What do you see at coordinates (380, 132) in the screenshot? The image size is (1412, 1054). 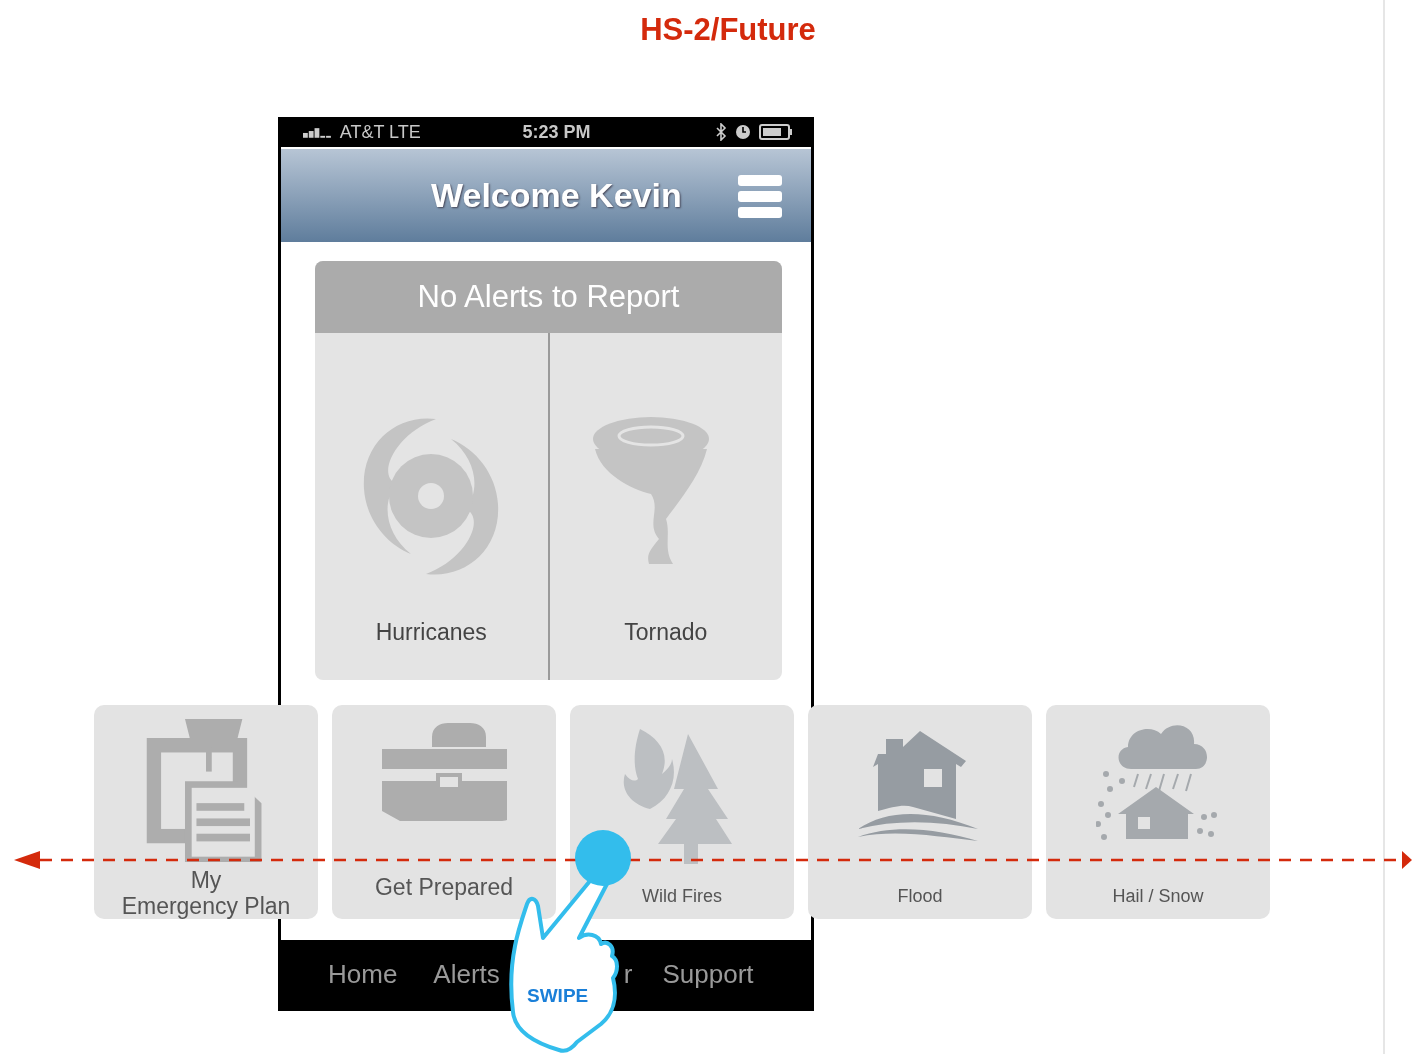 I see `carrier-label: AT&T LTE` at bounding box center [380, 132].